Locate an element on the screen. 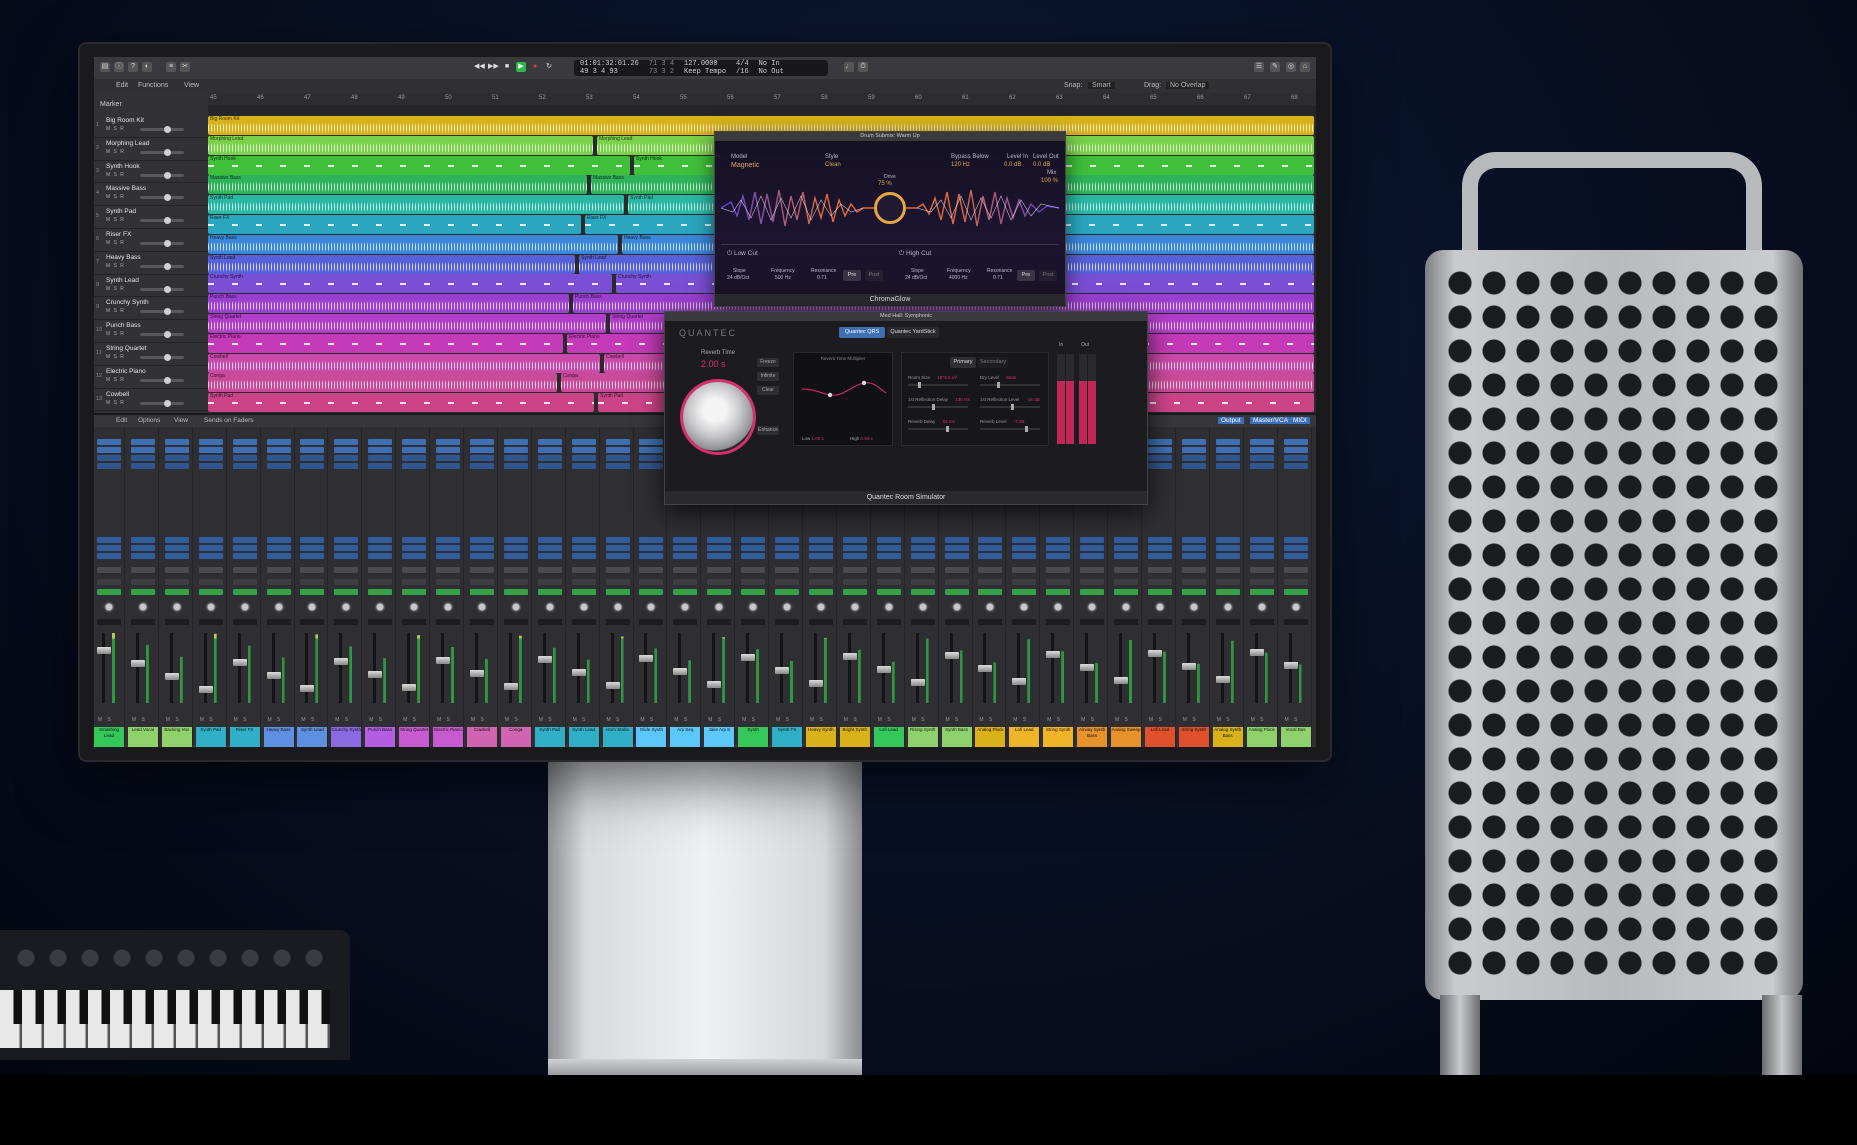 Image resolution: width=1857 pixels, height=1145 pixels. channel-name: Synth Lead is located at coordinates (312, 737).